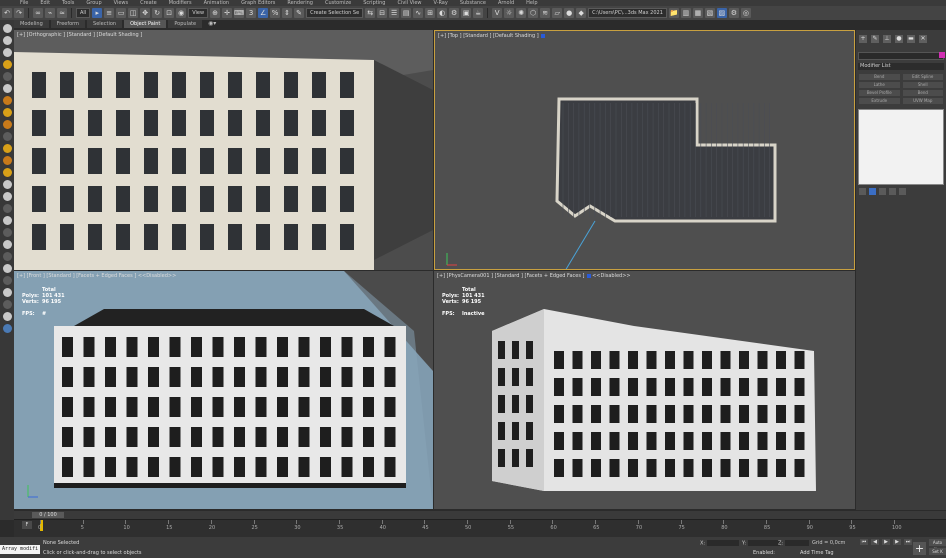 This screenshot has height=558, width=946. Describe the element at coordinates (7, 40) in the screenshot. I see `create-tool-icon` at that location.